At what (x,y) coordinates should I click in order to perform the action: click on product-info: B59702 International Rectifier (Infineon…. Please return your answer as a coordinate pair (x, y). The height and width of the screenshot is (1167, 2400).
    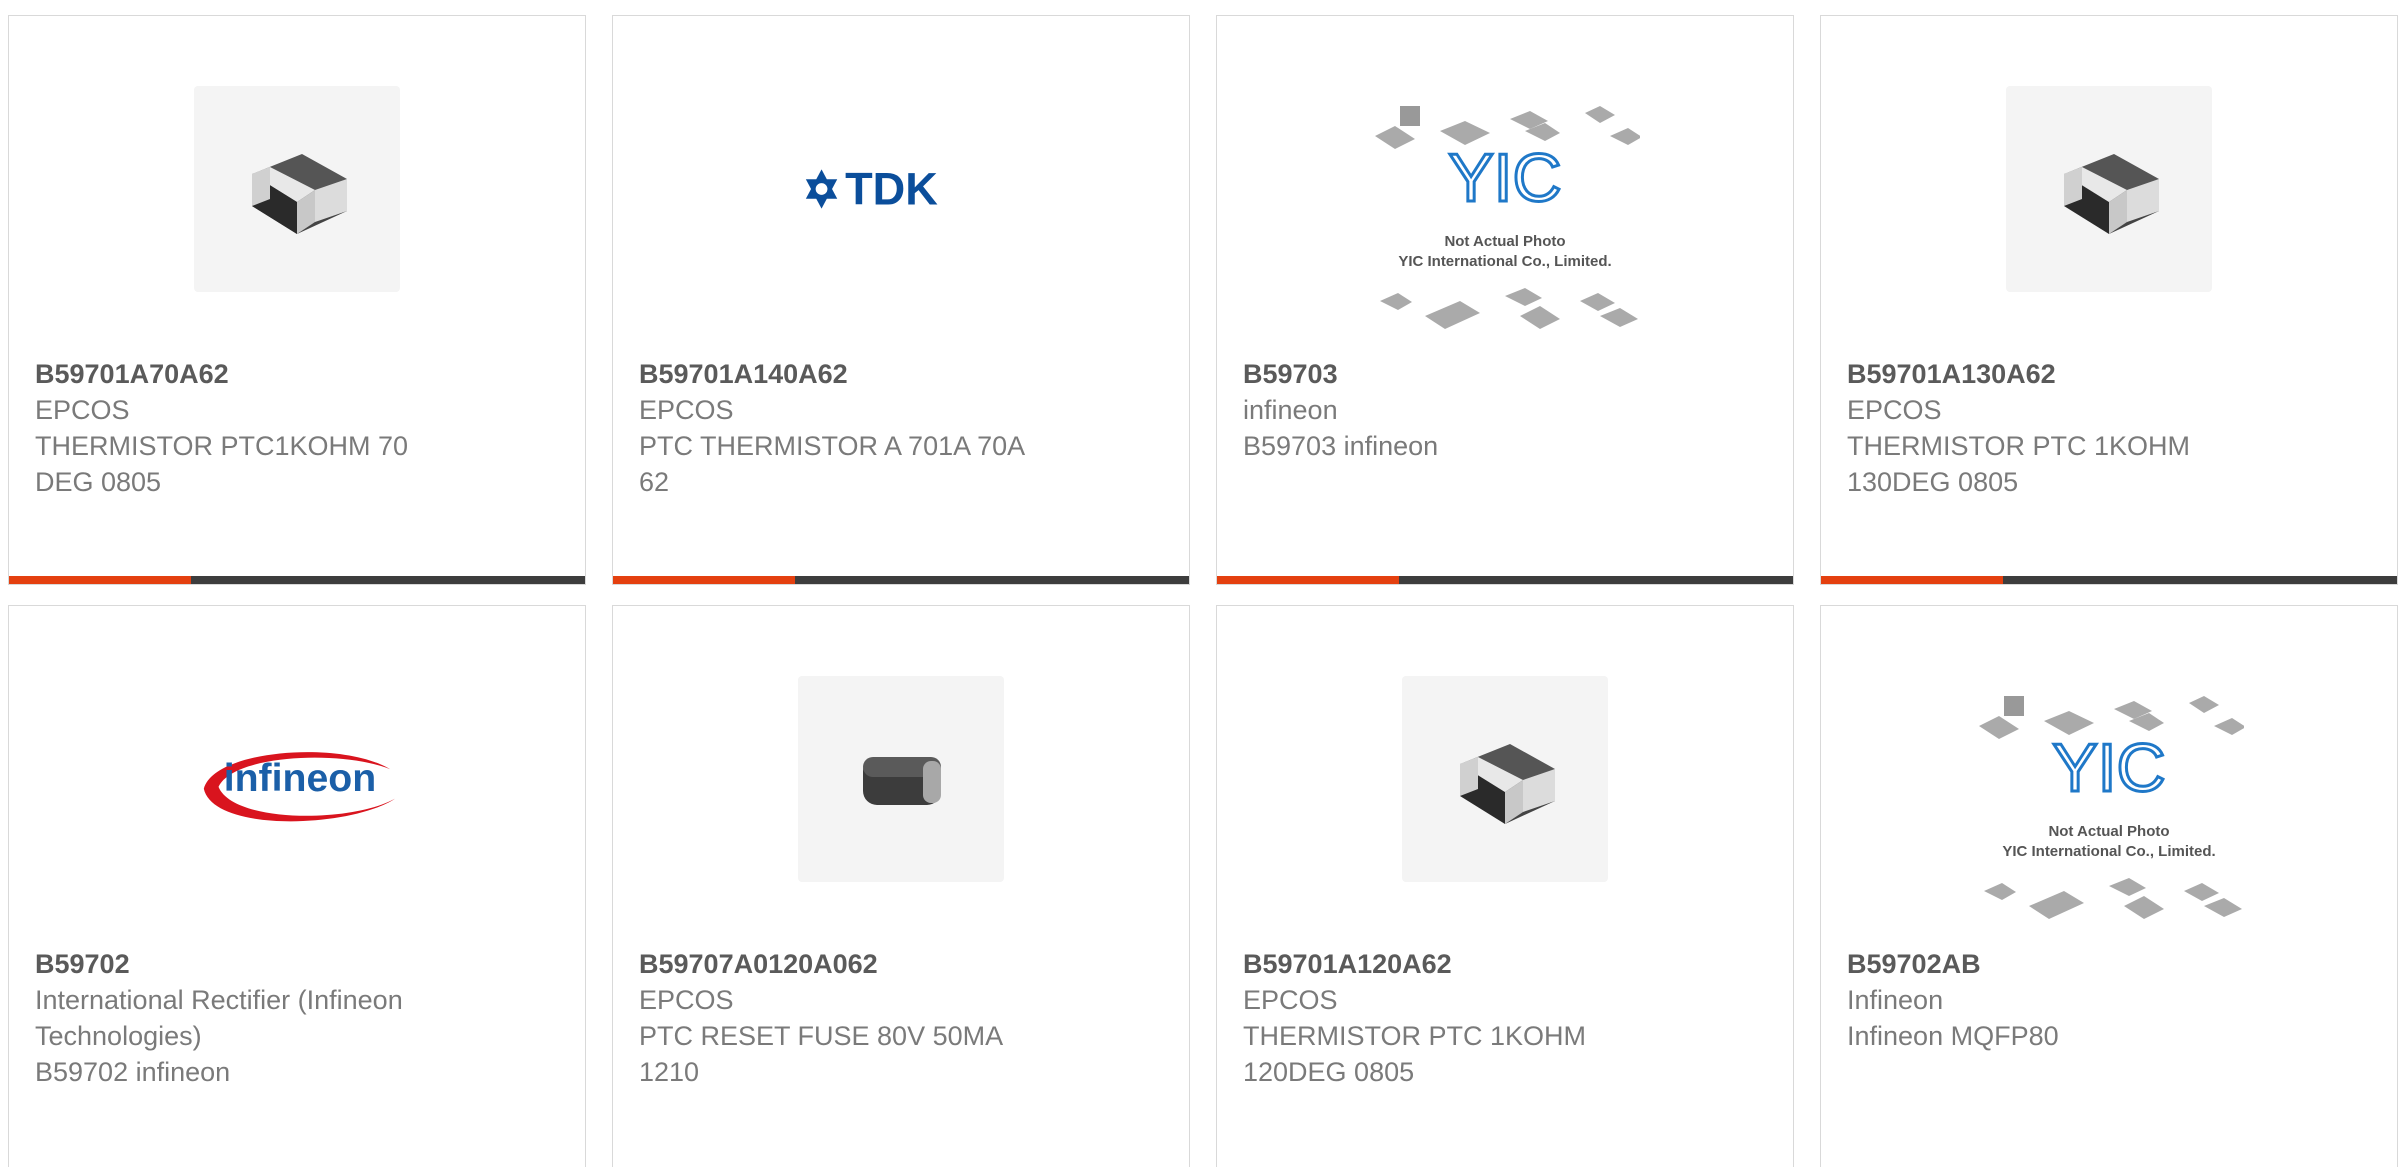
    Looking at the image, I should click on (240, 1018).